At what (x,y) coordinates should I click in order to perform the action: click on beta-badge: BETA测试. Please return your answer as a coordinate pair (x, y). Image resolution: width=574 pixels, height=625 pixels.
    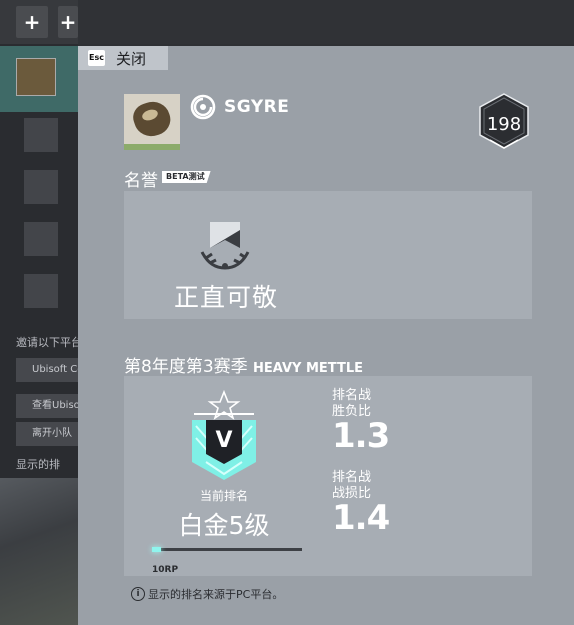
    Looking at the image, I should click on (186, 177).